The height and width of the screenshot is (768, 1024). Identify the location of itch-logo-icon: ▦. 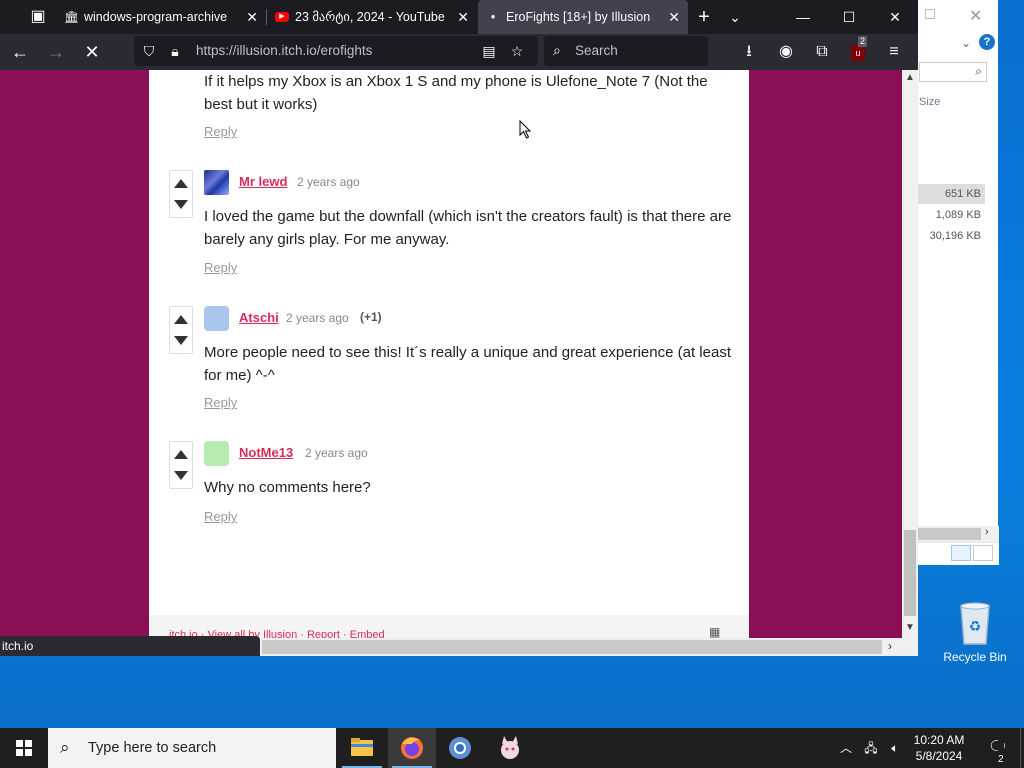
(714, 631).